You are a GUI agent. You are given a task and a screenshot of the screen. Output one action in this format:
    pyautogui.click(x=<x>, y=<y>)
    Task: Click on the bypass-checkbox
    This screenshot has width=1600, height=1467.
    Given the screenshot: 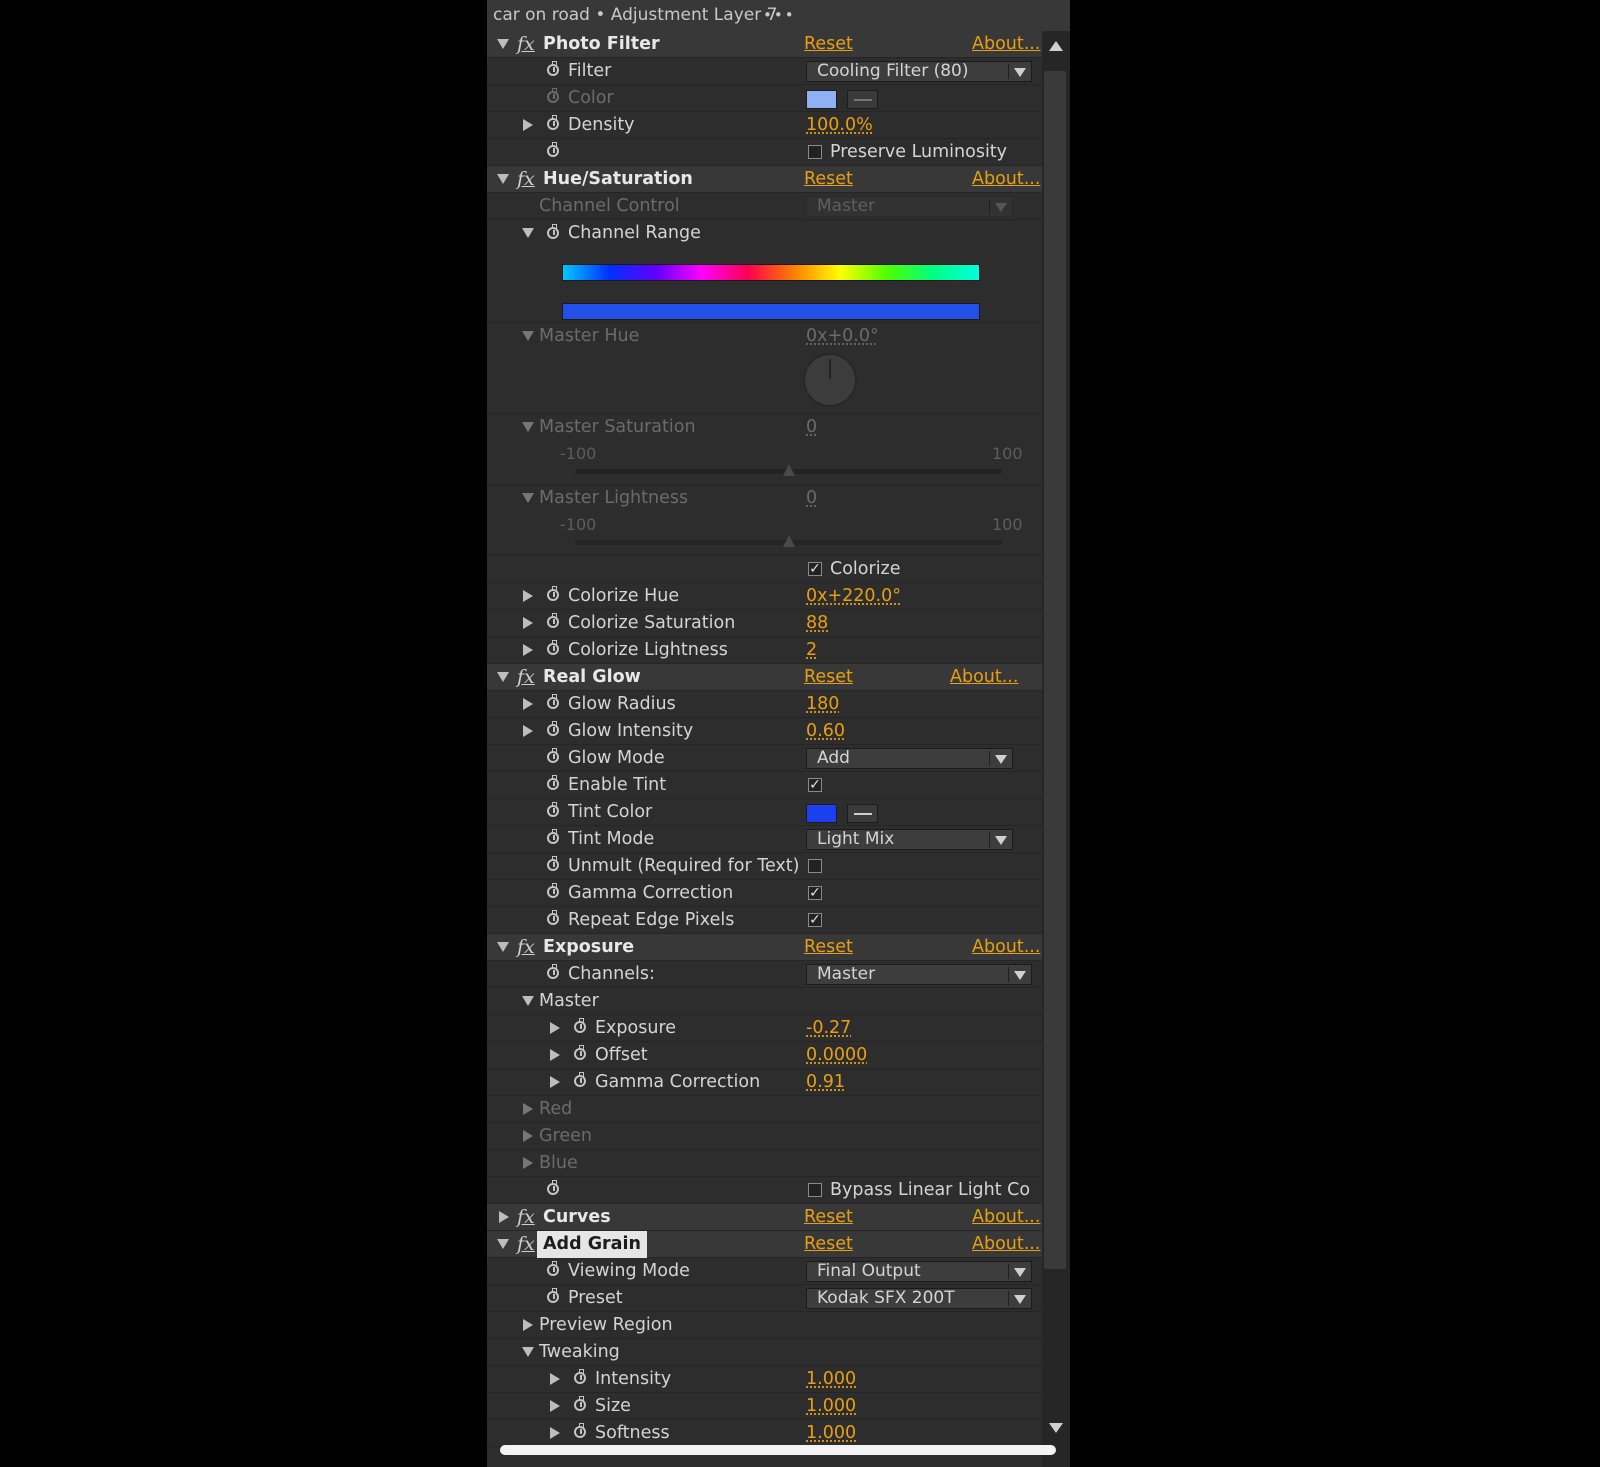 What is the action you would take?
    pyautogui.click(x=815, y=1190)
    